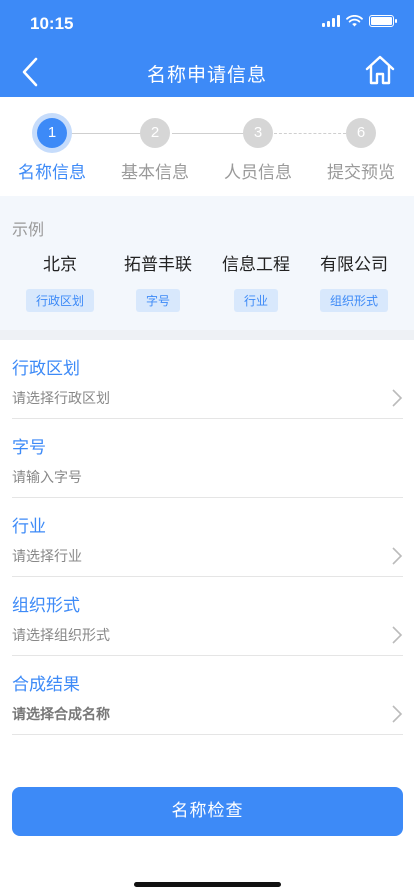  What do you see at coordinates (258, 133) in the screenshot?
I see `step-number: 3` at bounding box center [258, 133].